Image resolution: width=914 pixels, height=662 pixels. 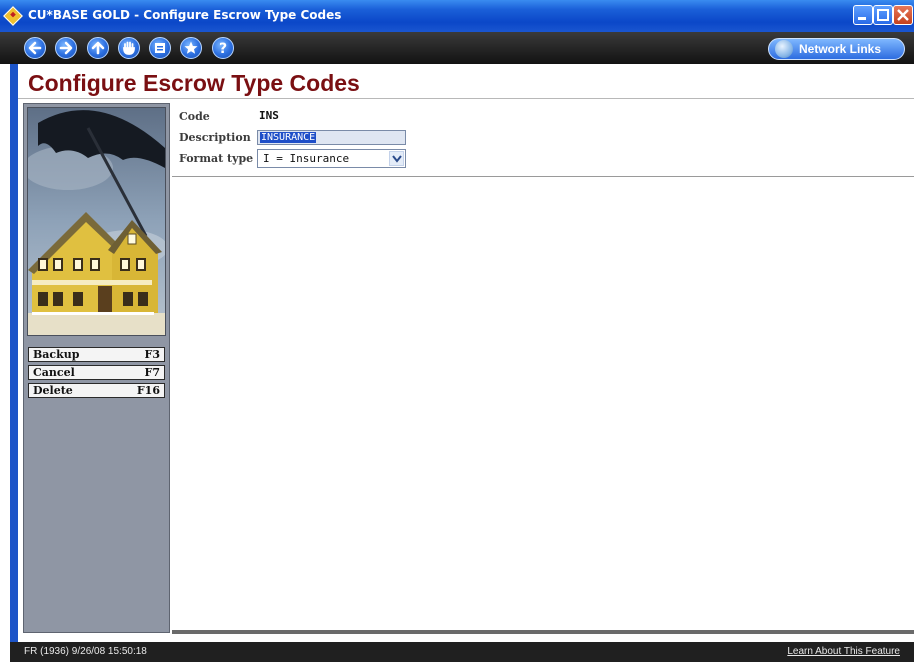 I want to click on function-key-list: Backup F3 Cancel F7 Delete F16, so click(x=96, y=374).